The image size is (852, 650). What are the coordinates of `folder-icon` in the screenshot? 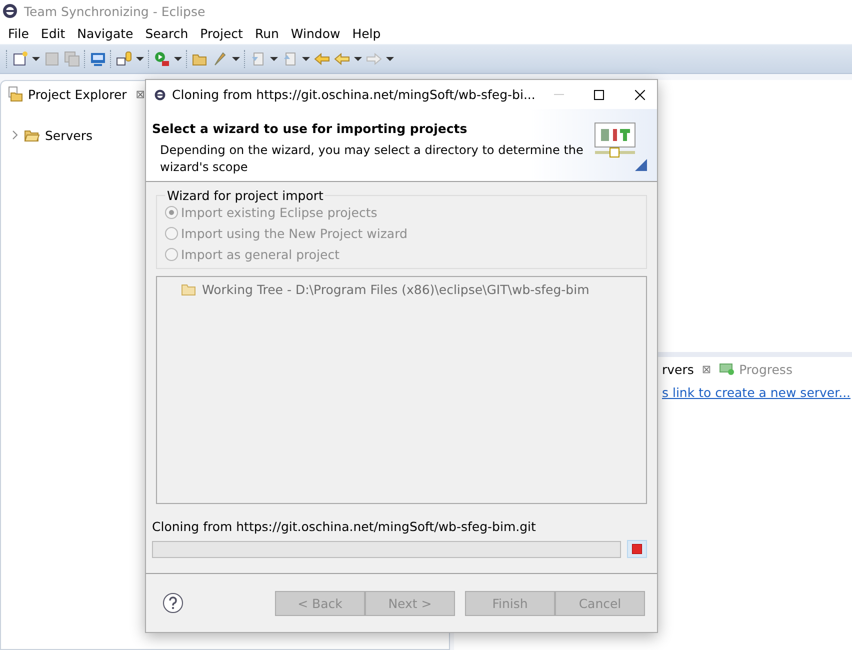 It's located at (15, 94).